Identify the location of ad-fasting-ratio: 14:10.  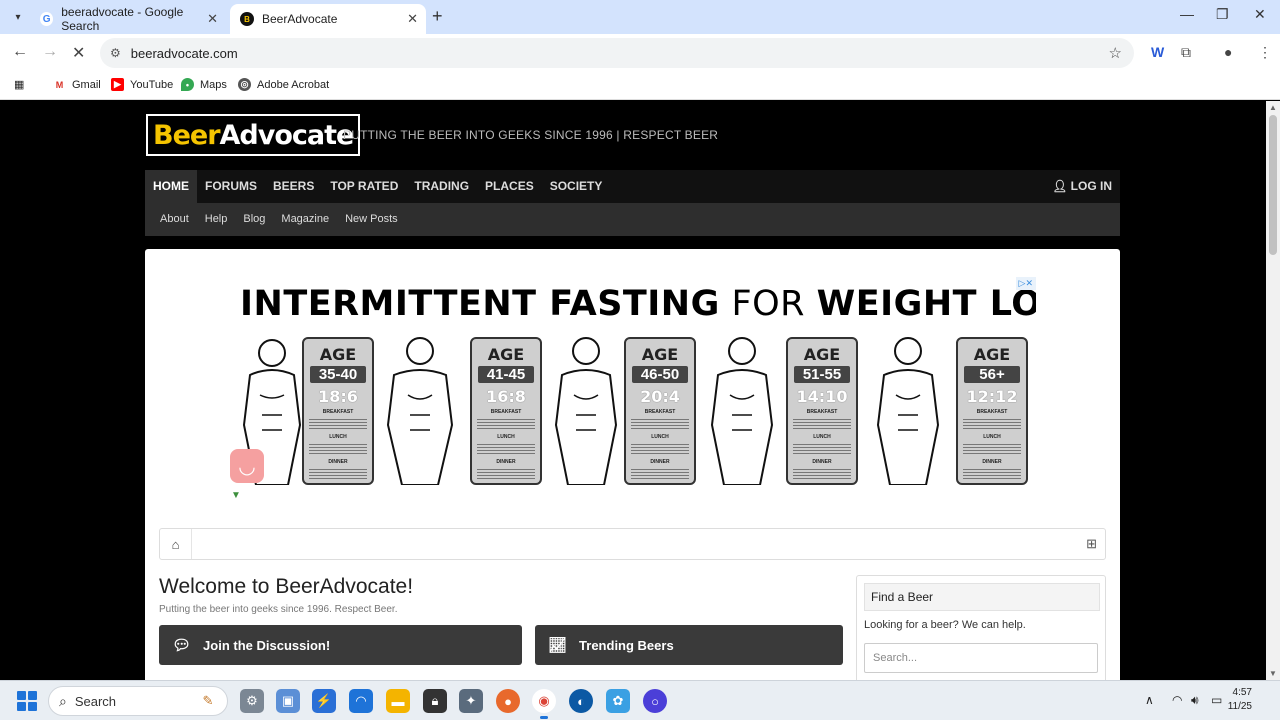
(822, 396).